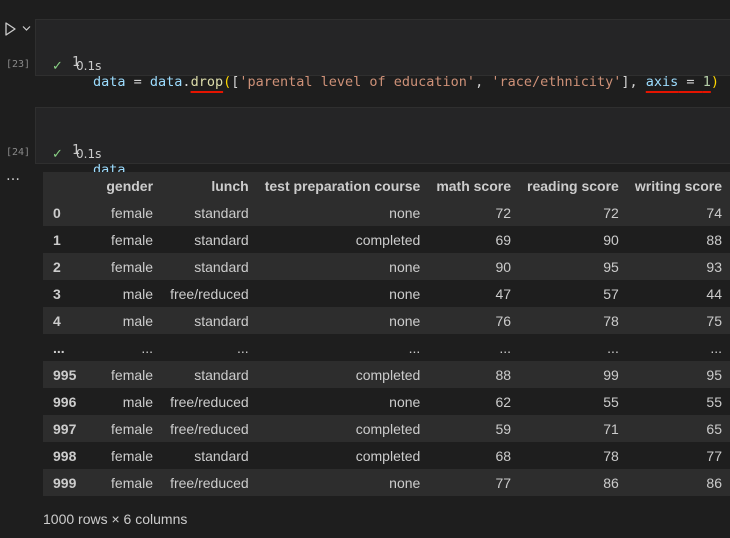 The image size is (730, 538). Describe the element at coordinates (611, 212) in the screenshot. I see `reading-score-cell: 72` at that location.